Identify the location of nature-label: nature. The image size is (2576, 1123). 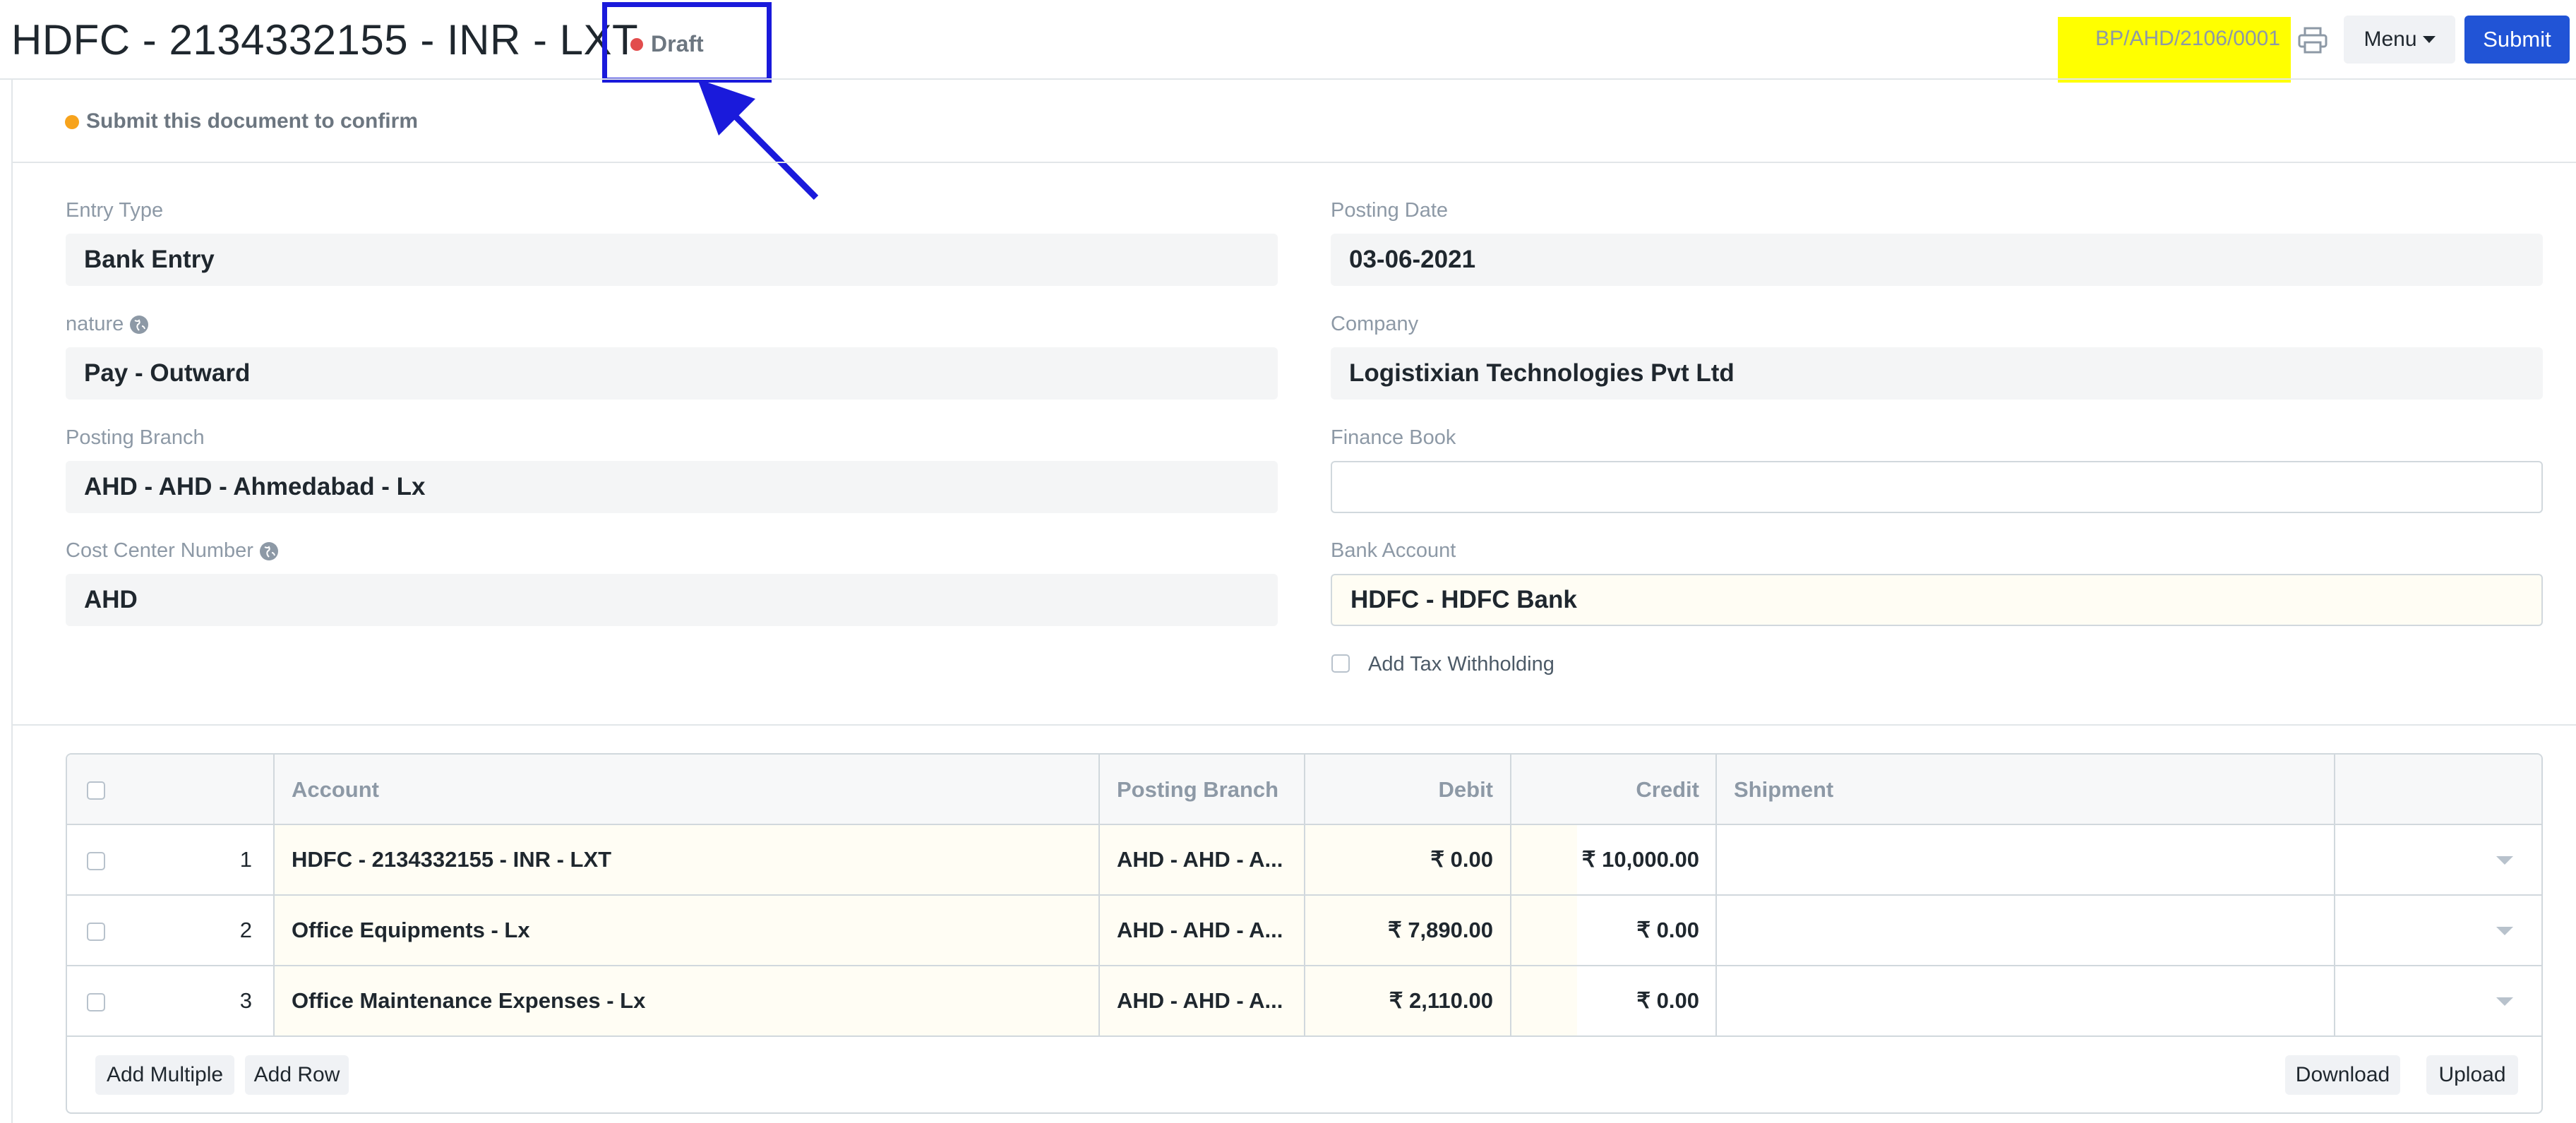
(107, 324).